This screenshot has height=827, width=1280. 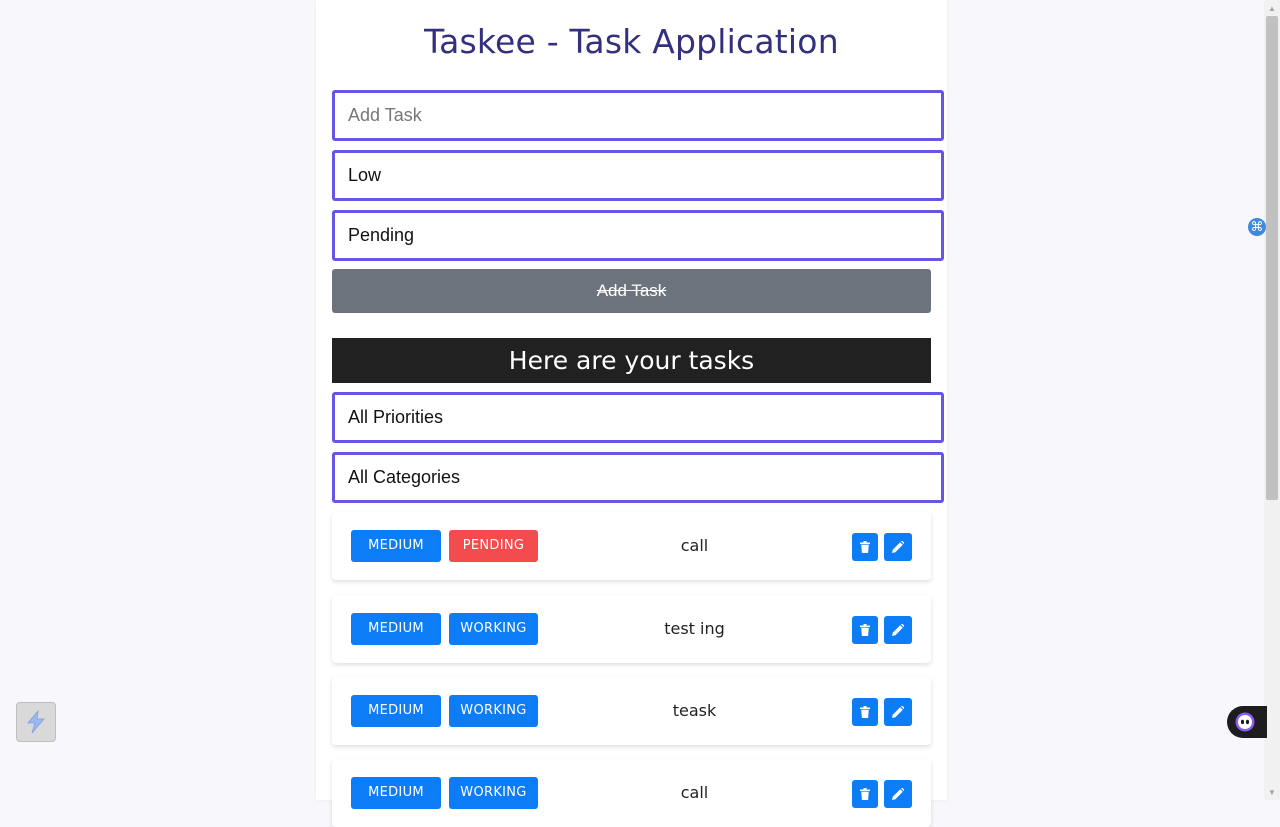 I want to click on scrollbar-thumb, so click(x=1272, y=258).